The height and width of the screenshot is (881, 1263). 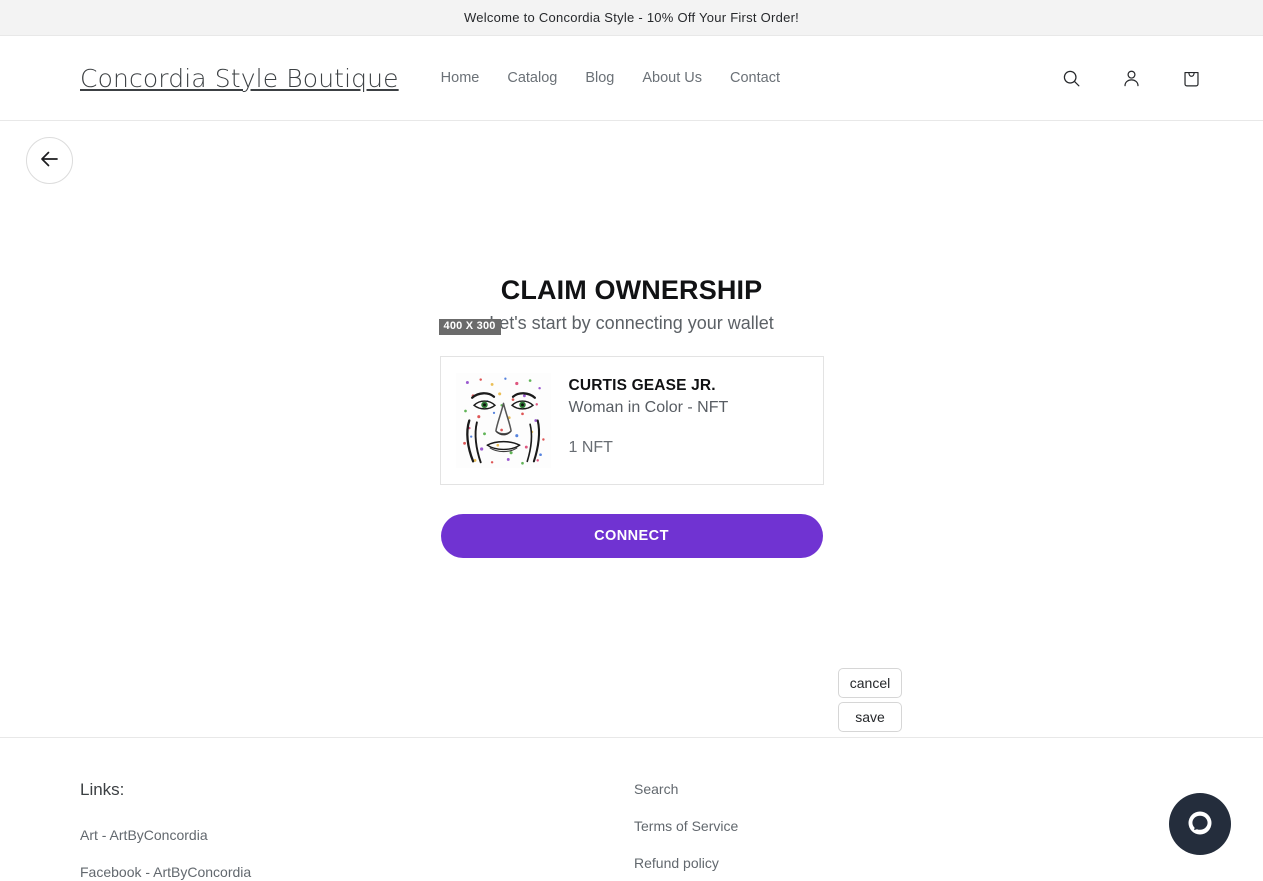 What do you see at coordinates (469, 327) in the screenshot?
I see `image-size-badge: 400 X 300` at bounding box center [469, 327].